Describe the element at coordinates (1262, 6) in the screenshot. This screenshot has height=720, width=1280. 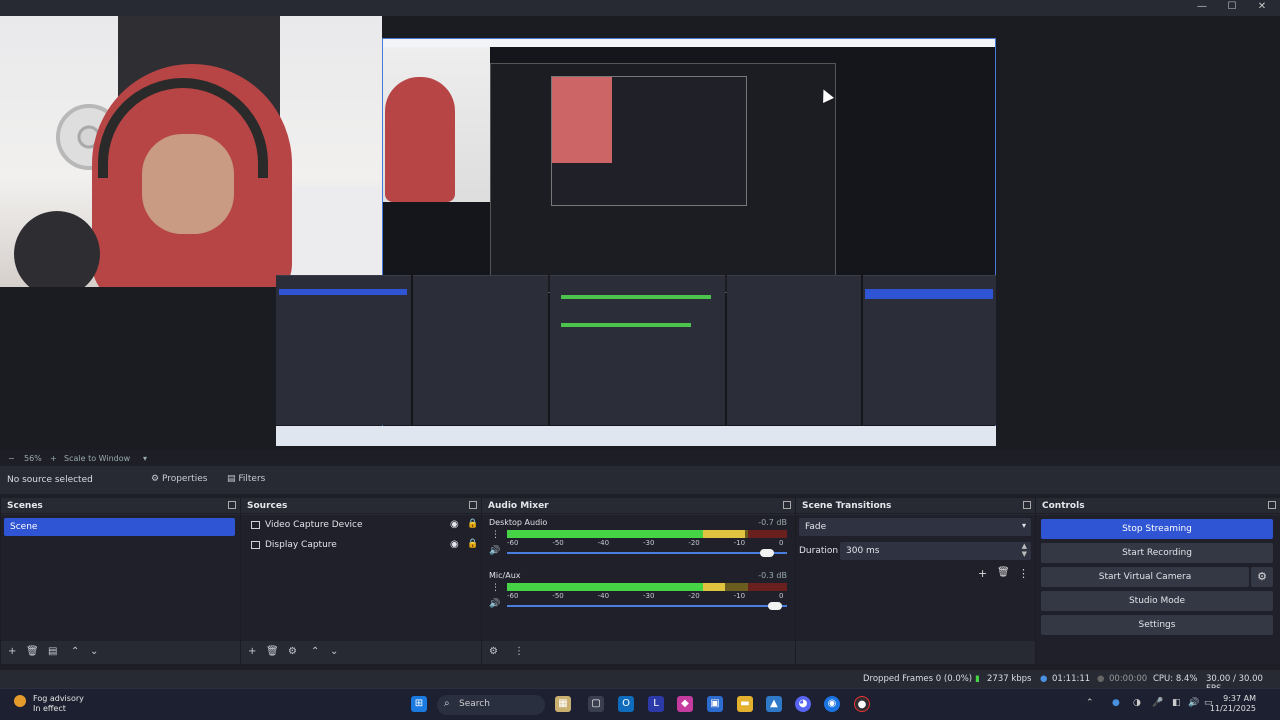
I see `close-button: ✕` at that location.